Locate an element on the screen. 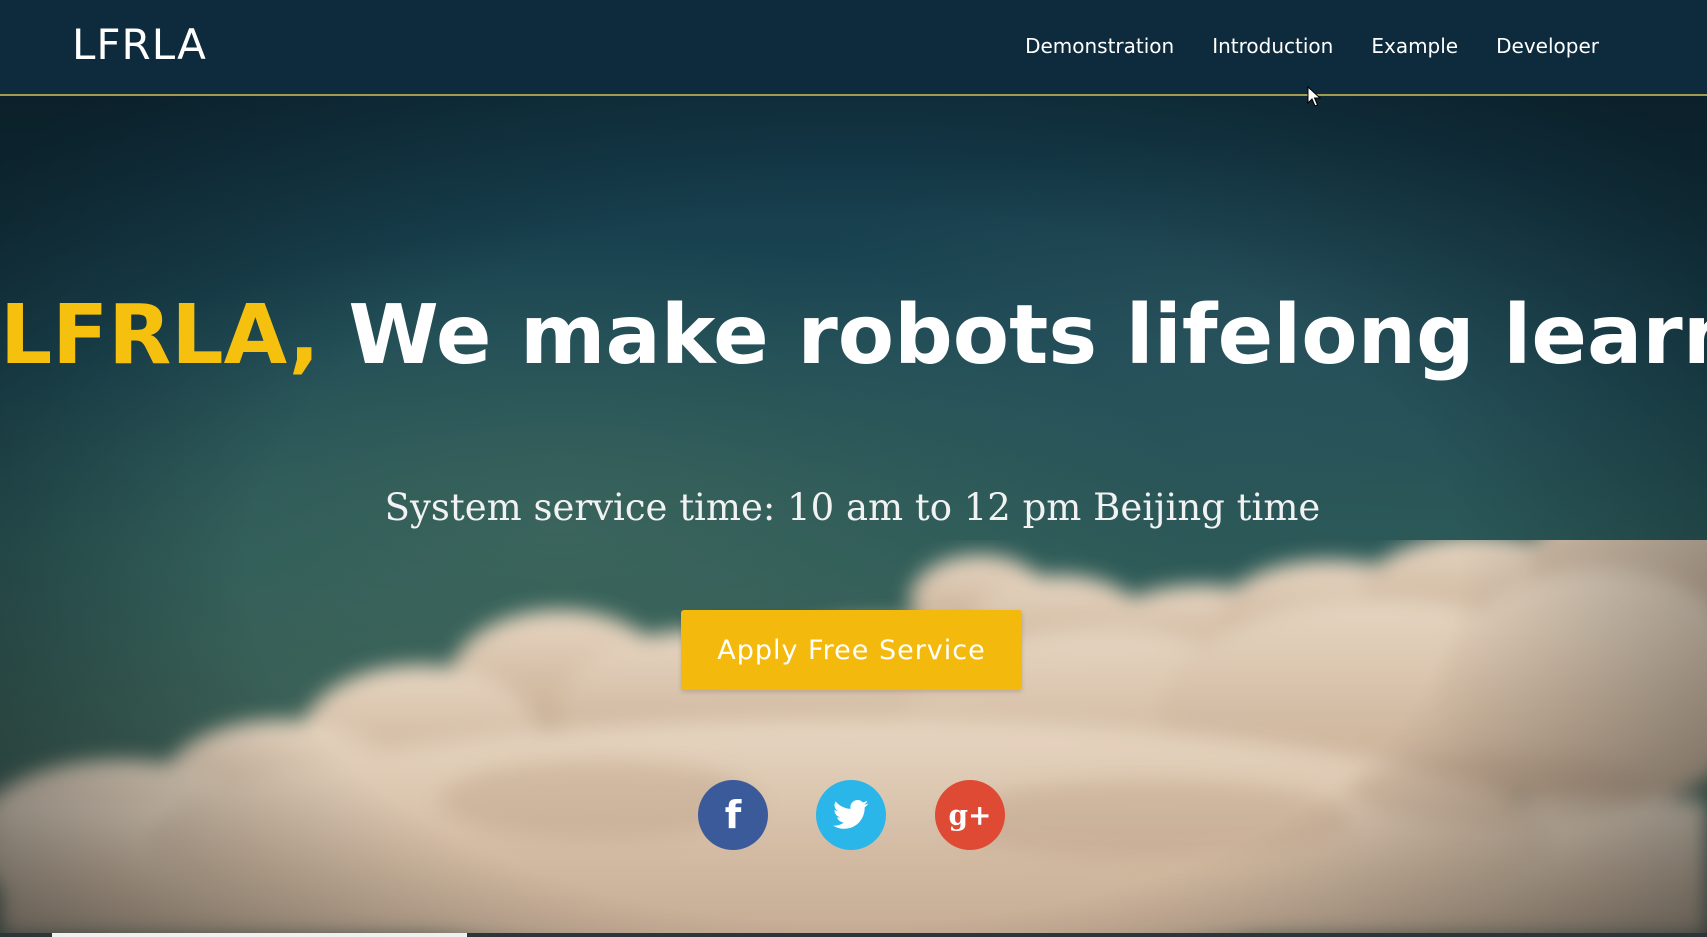  twitter-icon is located at coordinates (851, 814).